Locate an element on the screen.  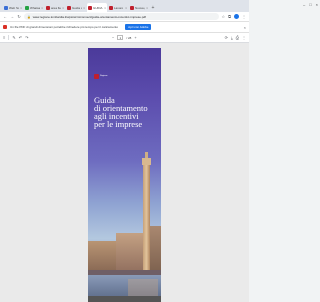
browser-tab: area flessione dig× is located at coordinates (55, 7).